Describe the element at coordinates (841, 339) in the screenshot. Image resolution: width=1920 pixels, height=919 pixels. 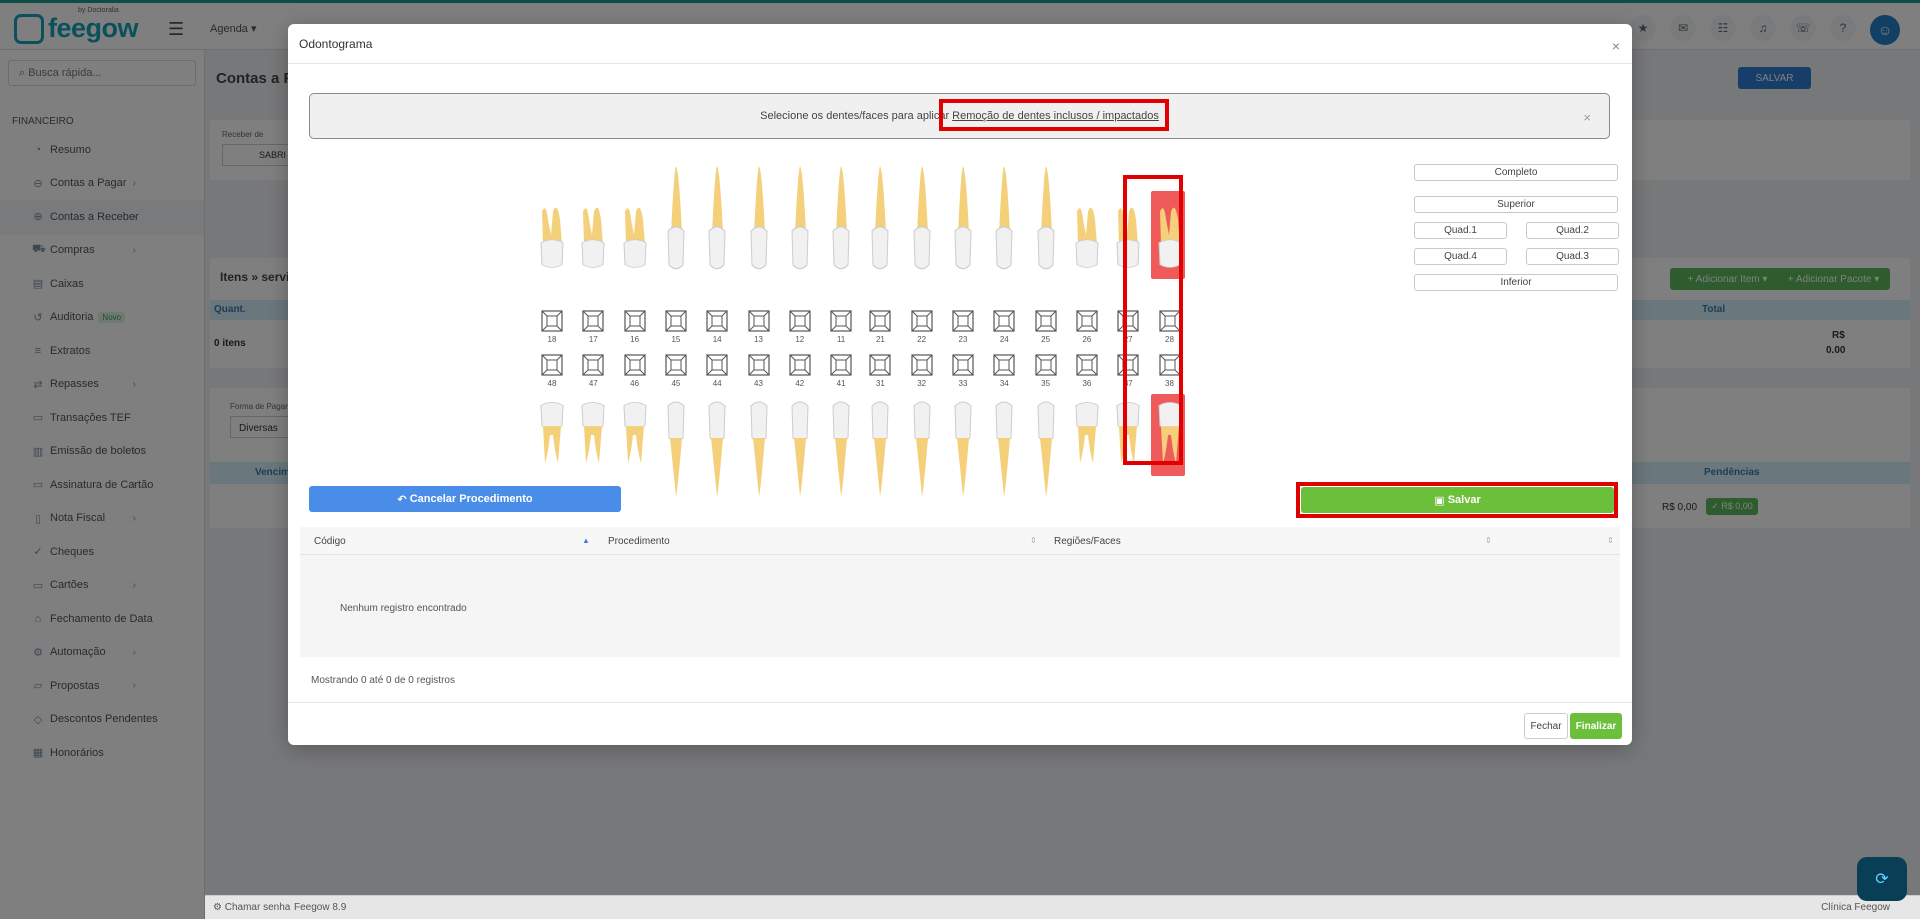
I see `tooth-number: 11` at that location.